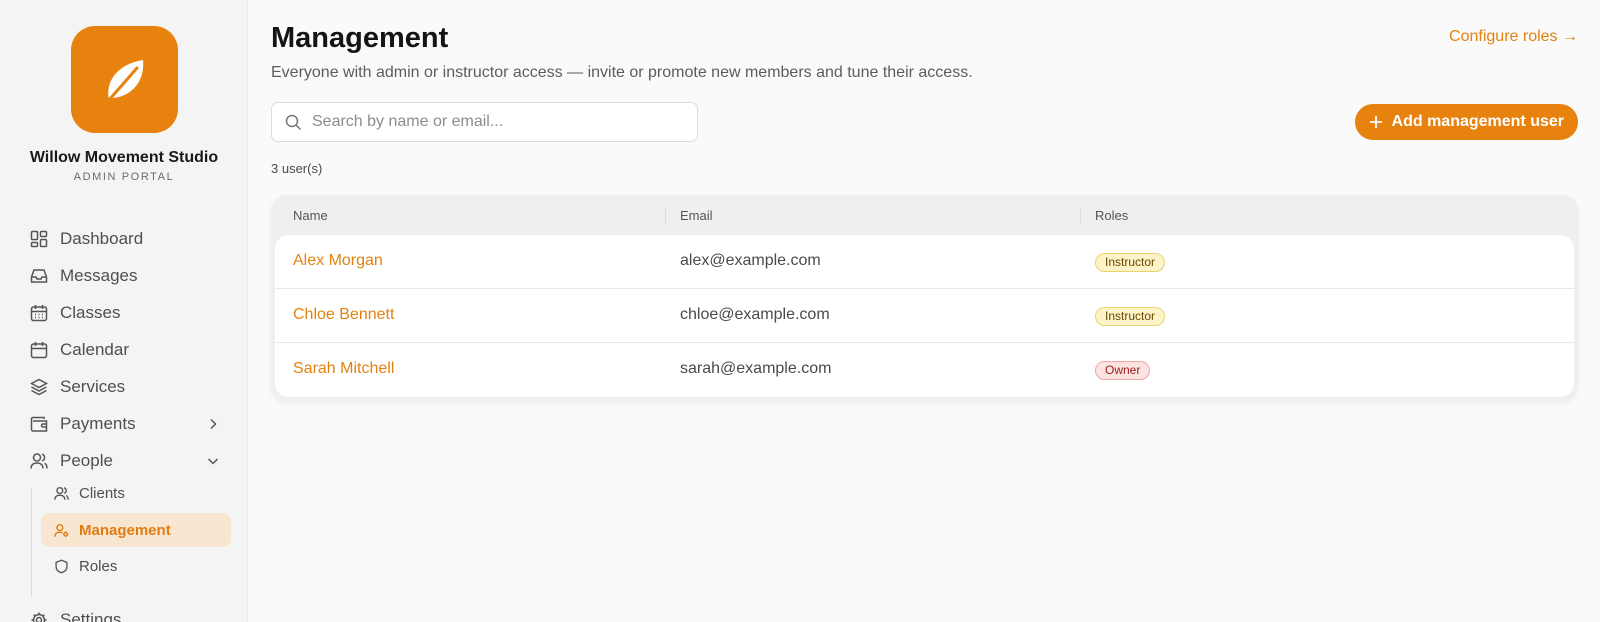 This screenshot has width=1600, height=622. Describe the element at coordinates (99, 275) in the screenshot. I see `sidebar-item-label: Messages` at that location.